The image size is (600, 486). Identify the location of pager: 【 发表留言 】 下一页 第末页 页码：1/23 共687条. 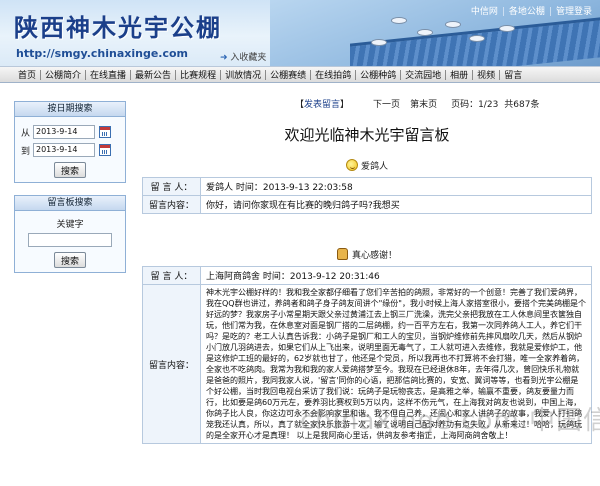
(367, 103).